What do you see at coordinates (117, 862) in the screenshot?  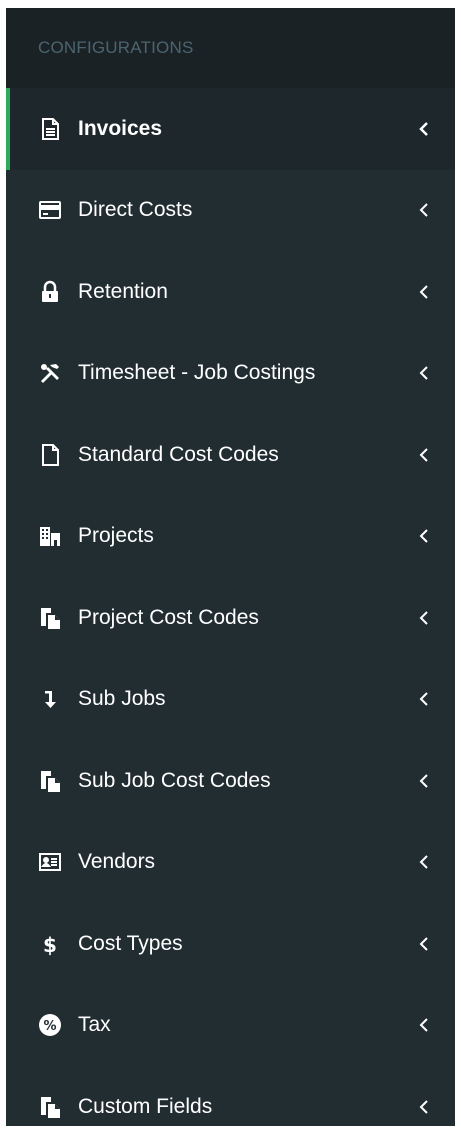 I see `sidebar-item-label: Vendors` at bounding box center [117, 862].